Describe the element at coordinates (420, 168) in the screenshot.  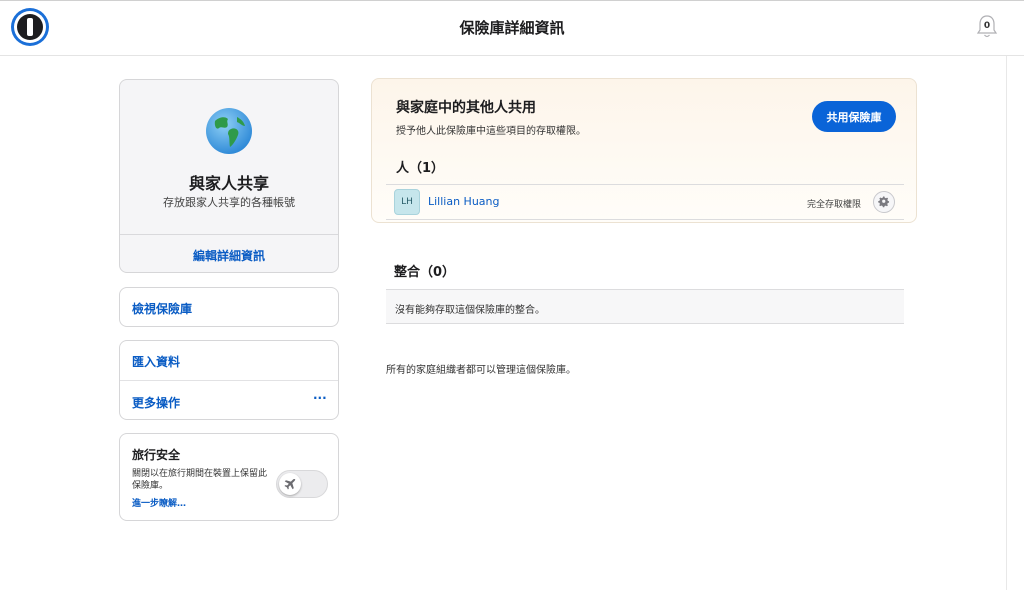
I see `people-heading: 人（1）` at that location.